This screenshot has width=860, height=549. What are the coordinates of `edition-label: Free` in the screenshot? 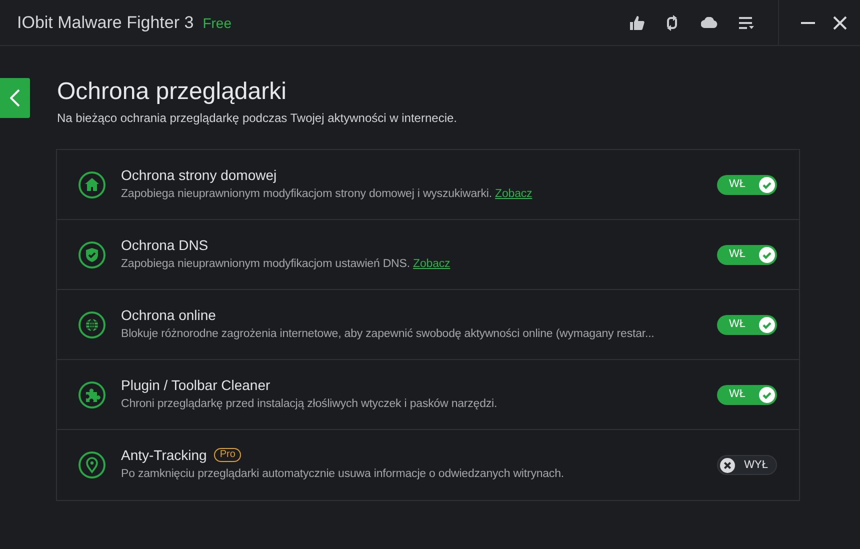 It's located at (217, 23).